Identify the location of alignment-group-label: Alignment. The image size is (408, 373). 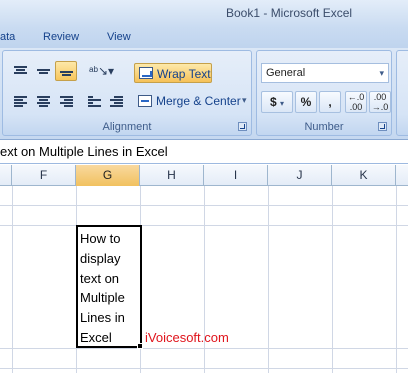
(127, 127).